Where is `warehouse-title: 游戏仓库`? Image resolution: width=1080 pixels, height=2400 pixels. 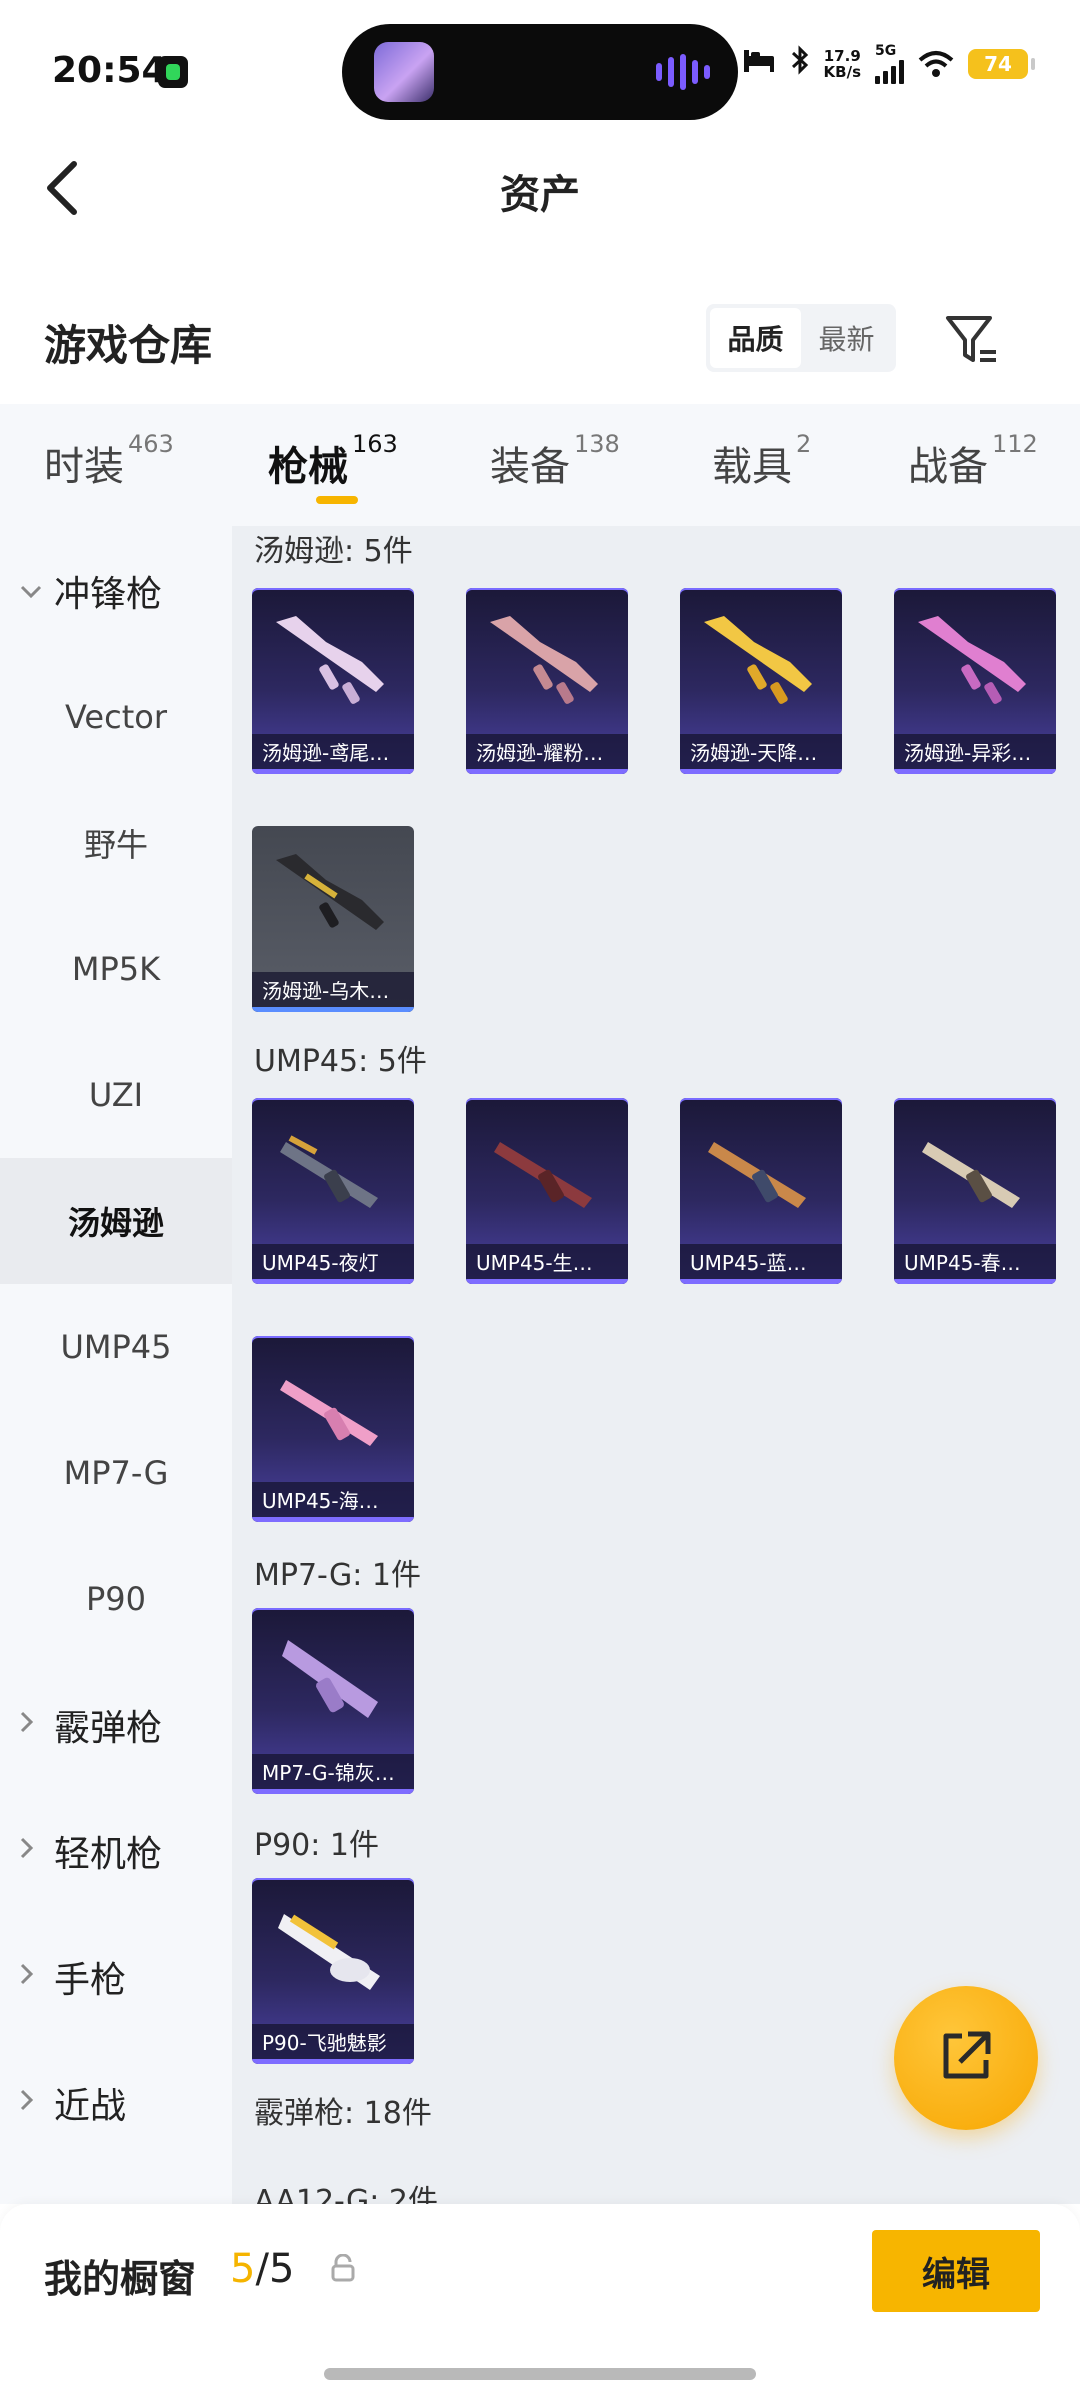
warehouse-title: 游戏仓库 is located at coordinates (128, 345).